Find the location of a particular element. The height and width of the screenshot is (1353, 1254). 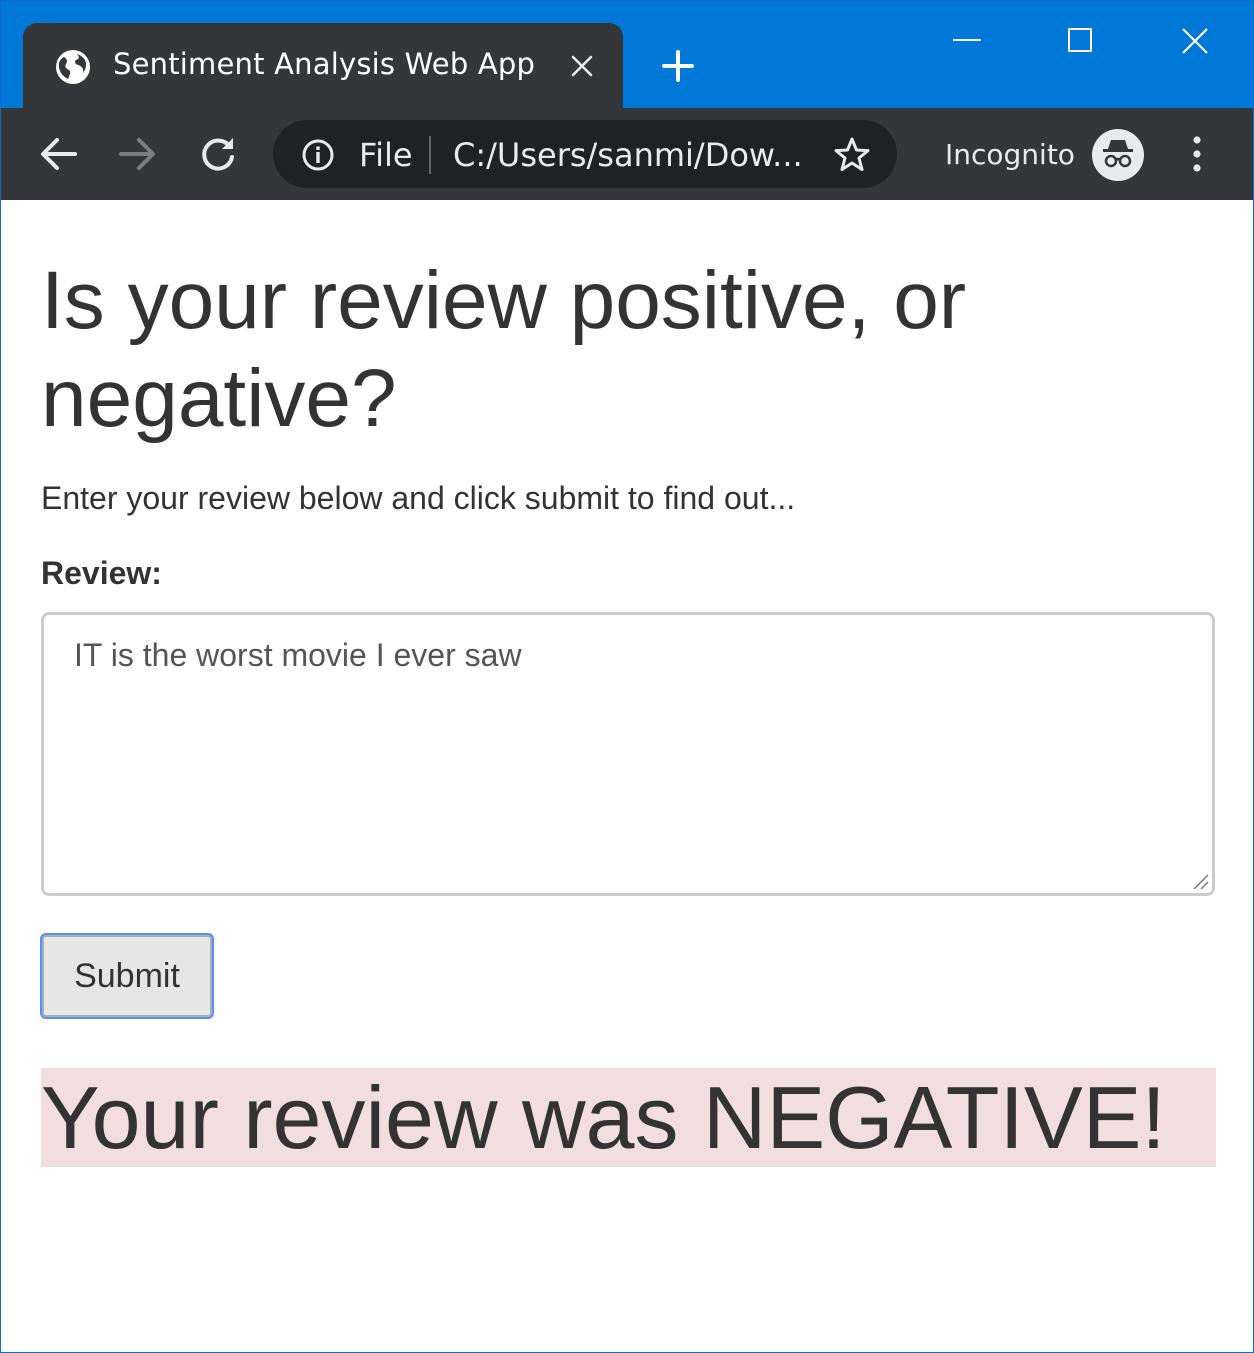

resize-grip-icon is located at coordinates (1199, 880).